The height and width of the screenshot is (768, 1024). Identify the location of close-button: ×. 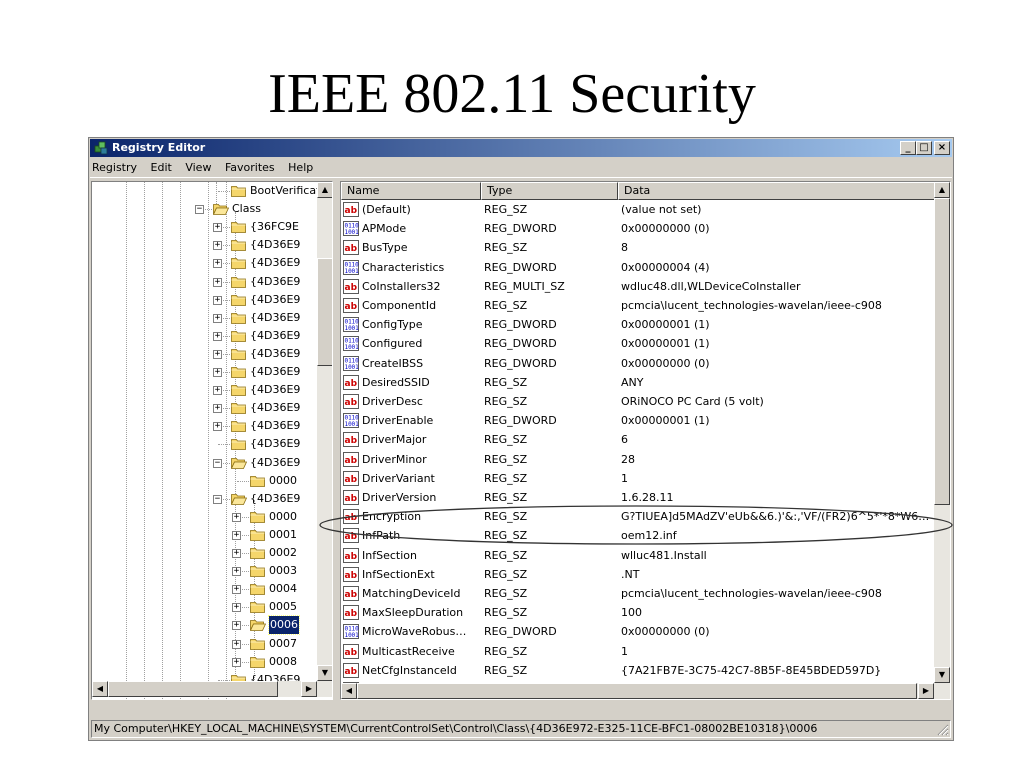
(942, 148).